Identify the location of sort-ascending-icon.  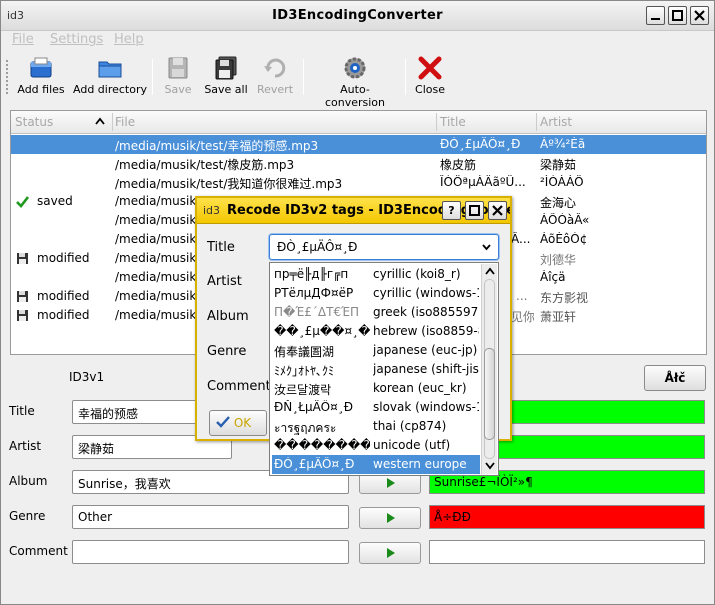
(100, 121).